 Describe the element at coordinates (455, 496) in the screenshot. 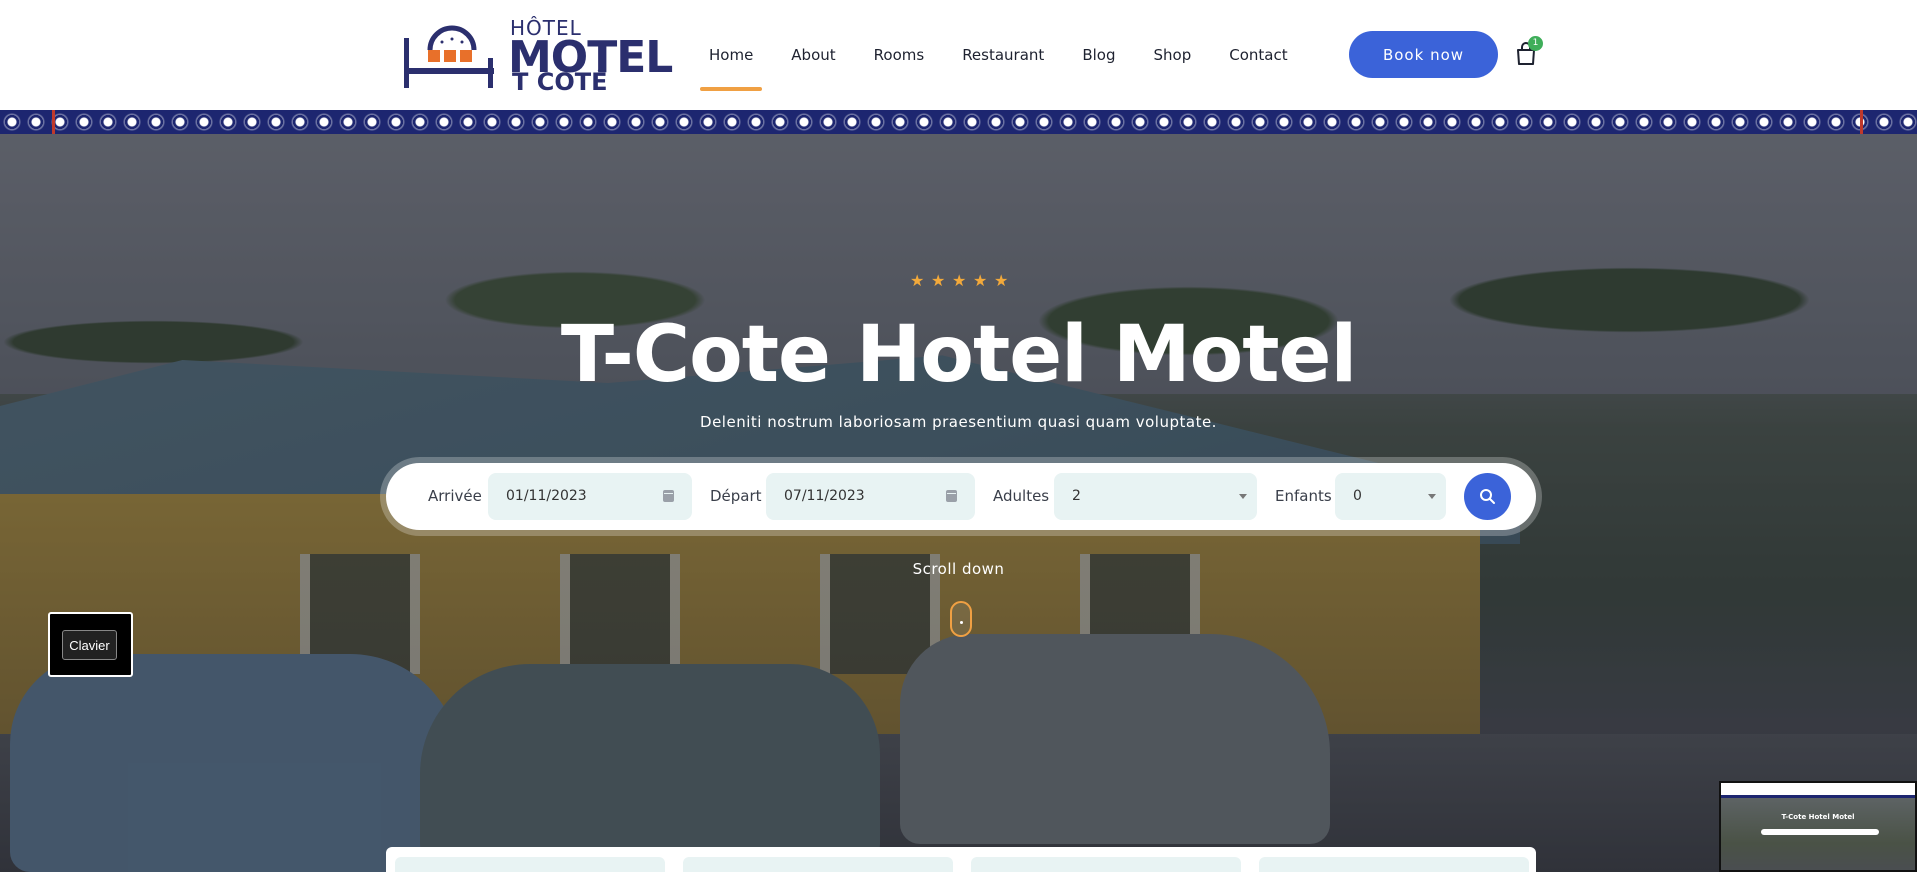

I see `arrival-label: Arrivée` at that location.